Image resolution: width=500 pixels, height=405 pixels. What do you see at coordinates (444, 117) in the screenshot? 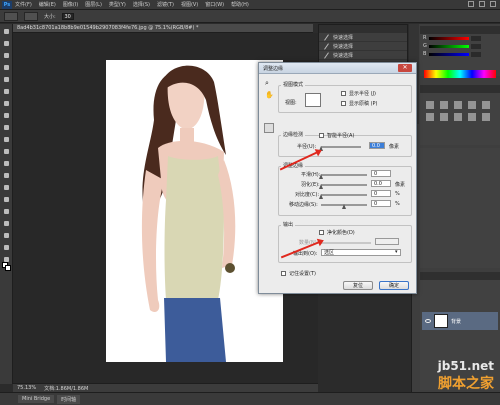
I see `color-balance-icon` at bounding box center [444, 117].